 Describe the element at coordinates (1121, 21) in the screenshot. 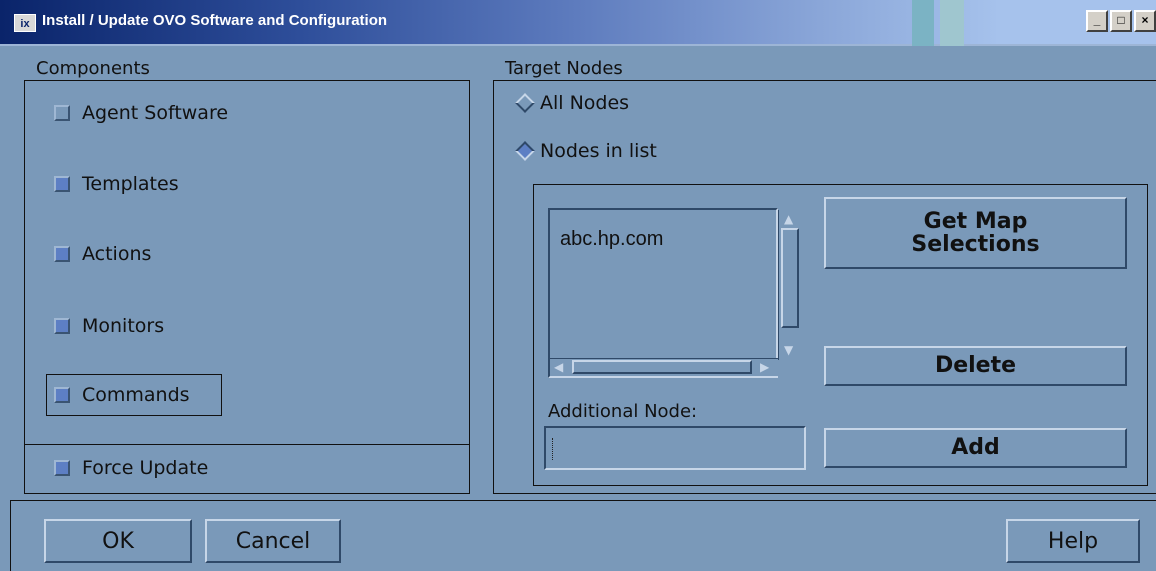

I see `maximize-button: □` at that location.